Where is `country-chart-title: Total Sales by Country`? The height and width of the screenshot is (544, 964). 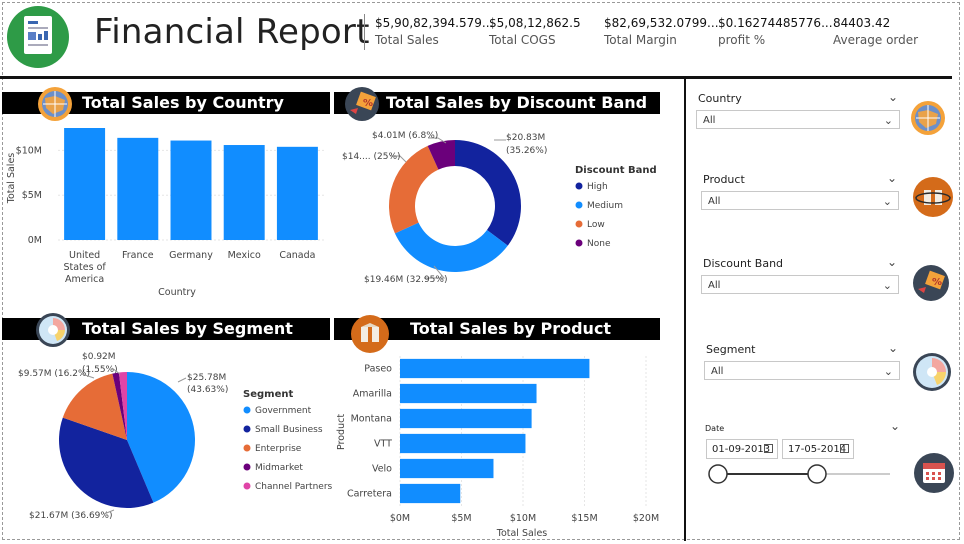
country-chart-title: Total Sales by Country is located at coordinates (183, 102).